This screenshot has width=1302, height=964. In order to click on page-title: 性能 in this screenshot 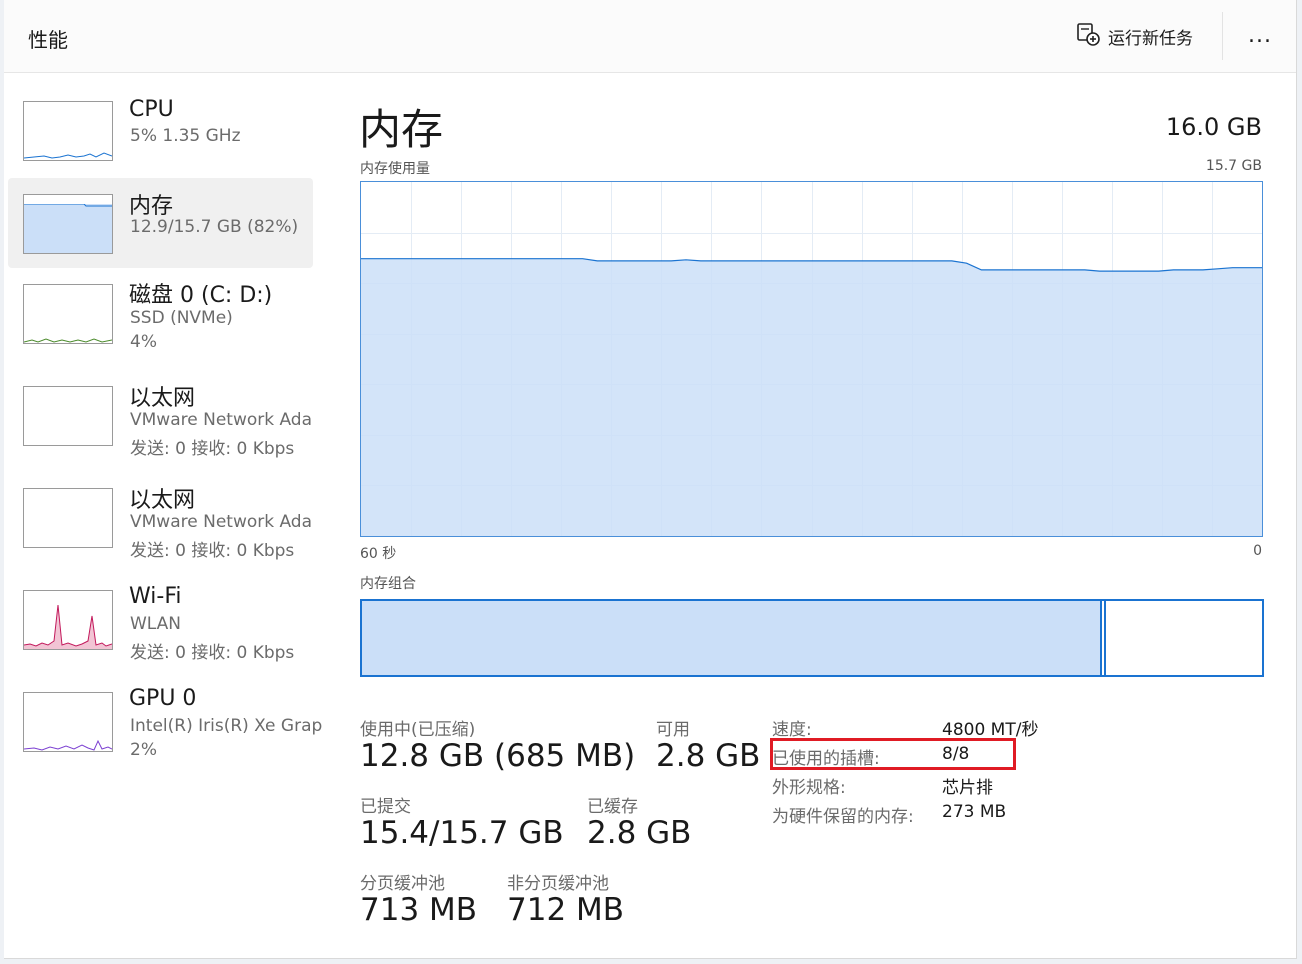, I will do `click(48, 40)`.